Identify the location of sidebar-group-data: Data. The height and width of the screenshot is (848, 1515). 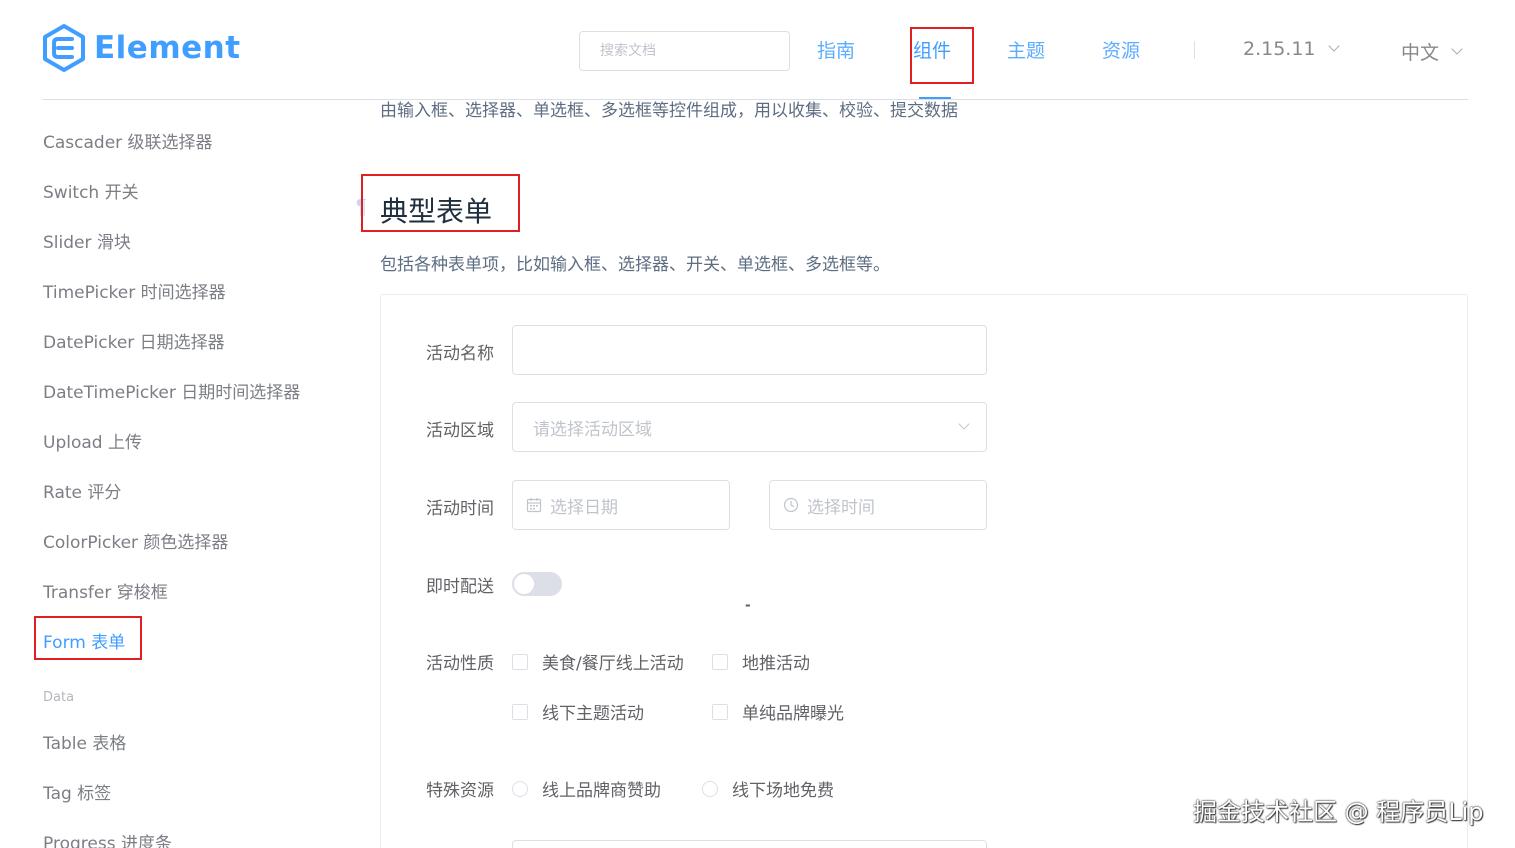
(59, 697).